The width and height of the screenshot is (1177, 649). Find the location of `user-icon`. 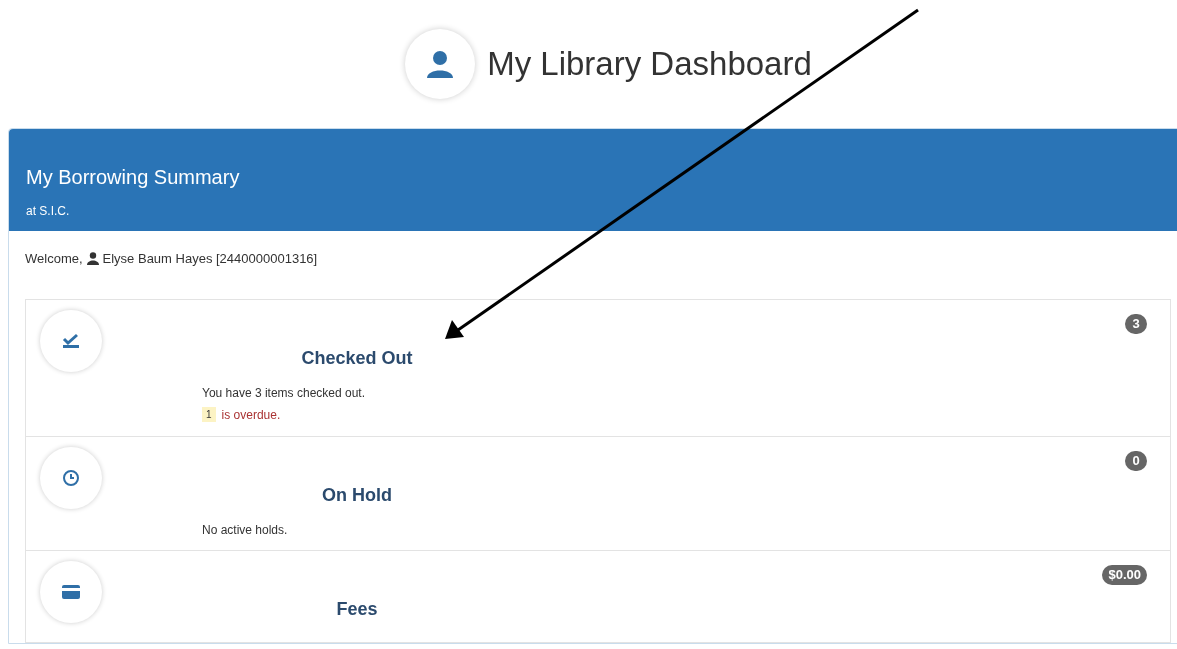

user-icon is located at coordinates (440, 64).